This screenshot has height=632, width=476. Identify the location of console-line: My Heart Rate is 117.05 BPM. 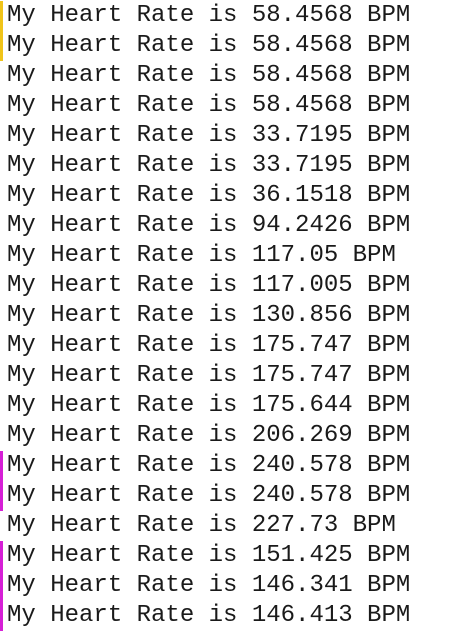
(201, 255).